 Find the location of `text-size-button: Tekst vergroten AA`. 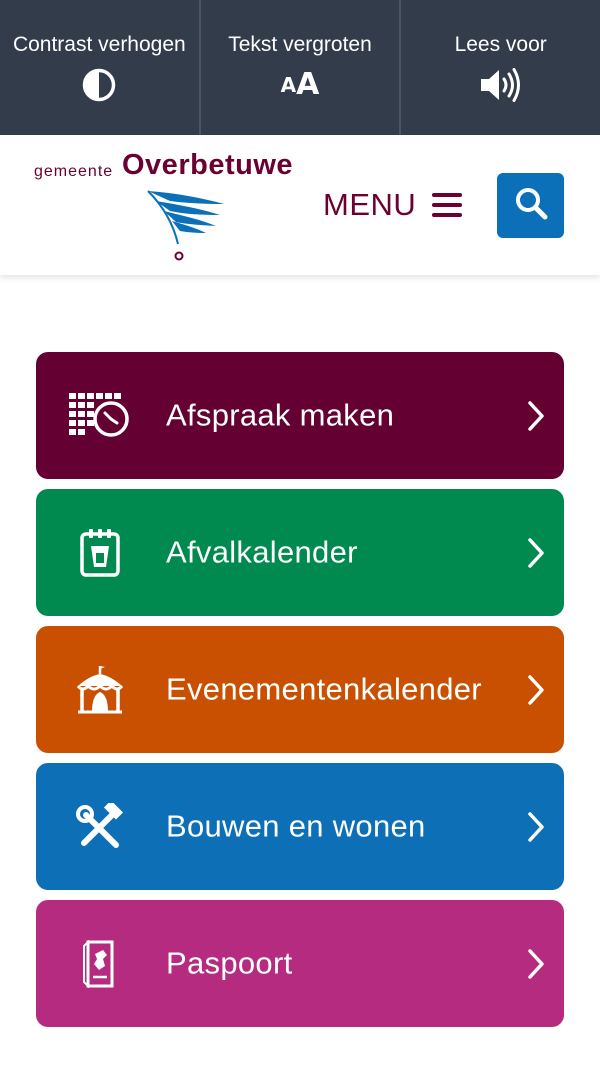

text-size-button: Tekst vergroten AA is located at coordinates (299, 67).